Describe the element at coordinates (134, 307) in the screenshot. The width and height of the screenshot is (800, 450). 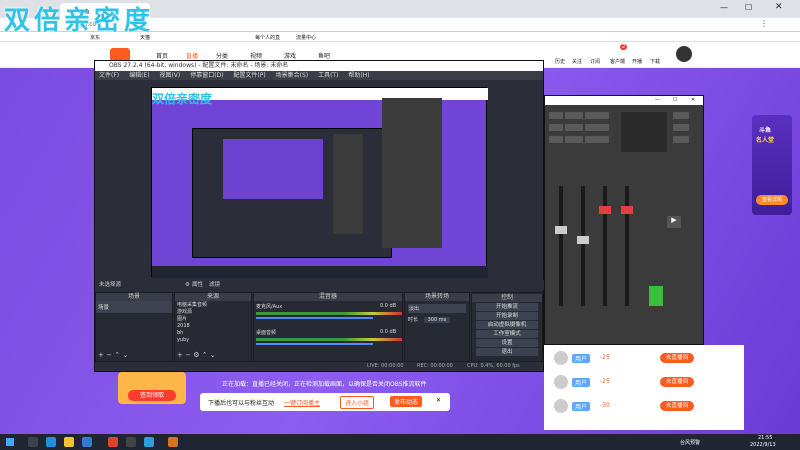
I see `scene-item: 场景` at that location.